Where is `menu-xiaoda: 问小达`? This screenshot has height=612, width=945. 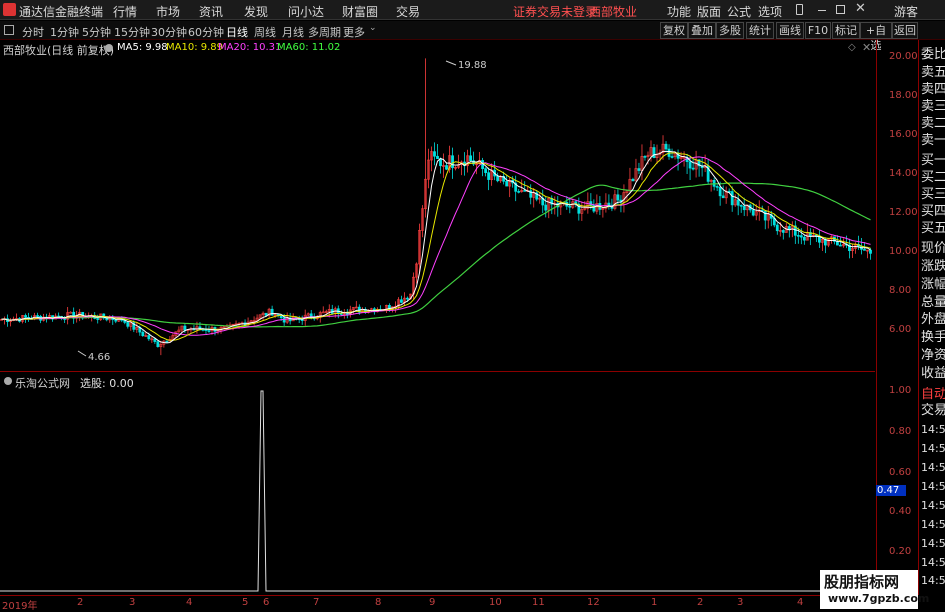 menu-xiaoda: 问小达 is located at coordinates (306, 11).